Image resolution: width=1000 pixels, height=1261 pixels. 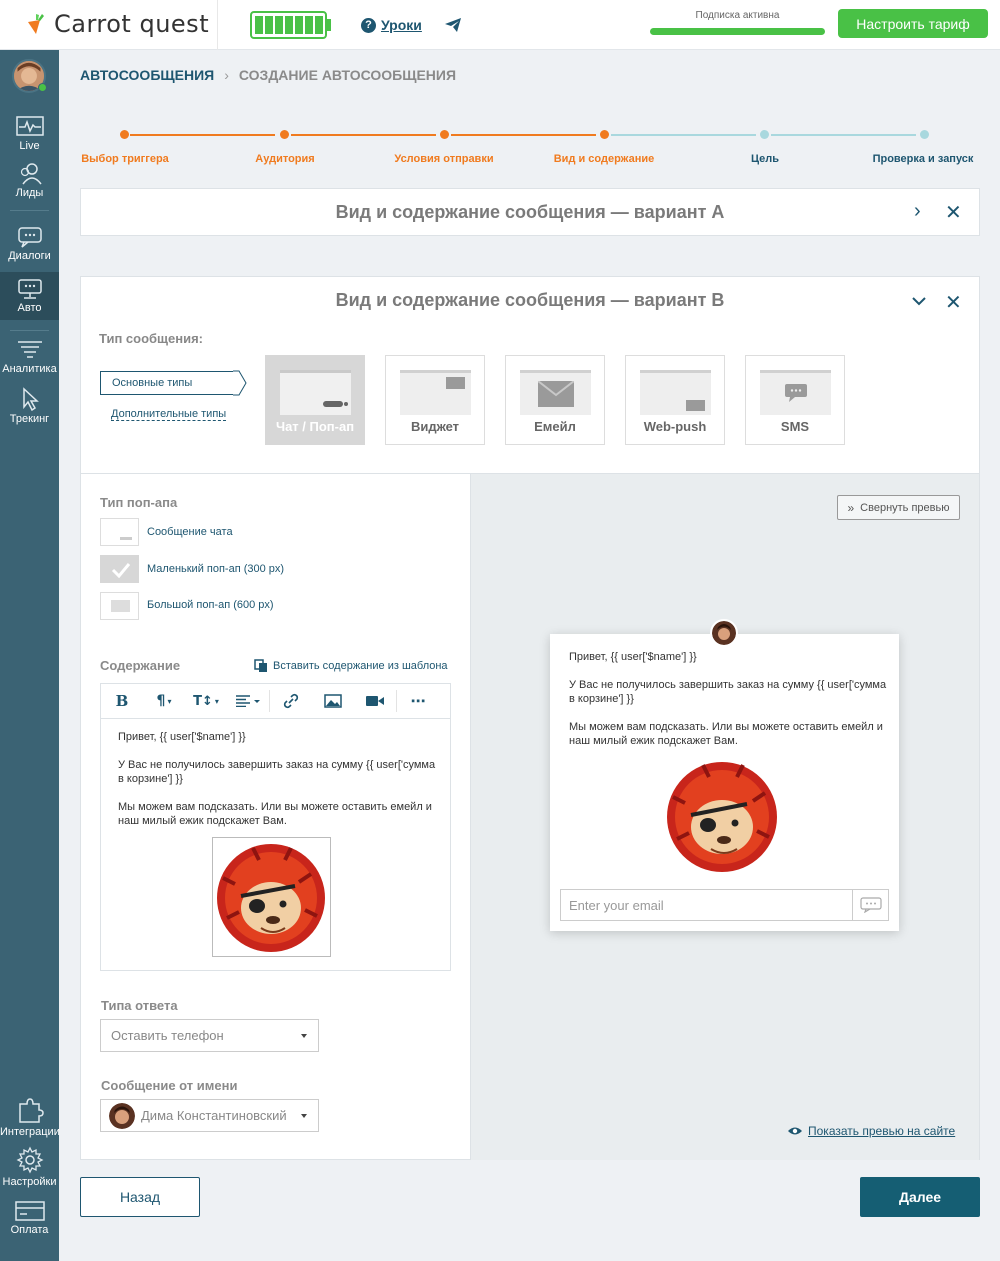 I want to click on sms-preview-icon, so click(x=795, y=392).